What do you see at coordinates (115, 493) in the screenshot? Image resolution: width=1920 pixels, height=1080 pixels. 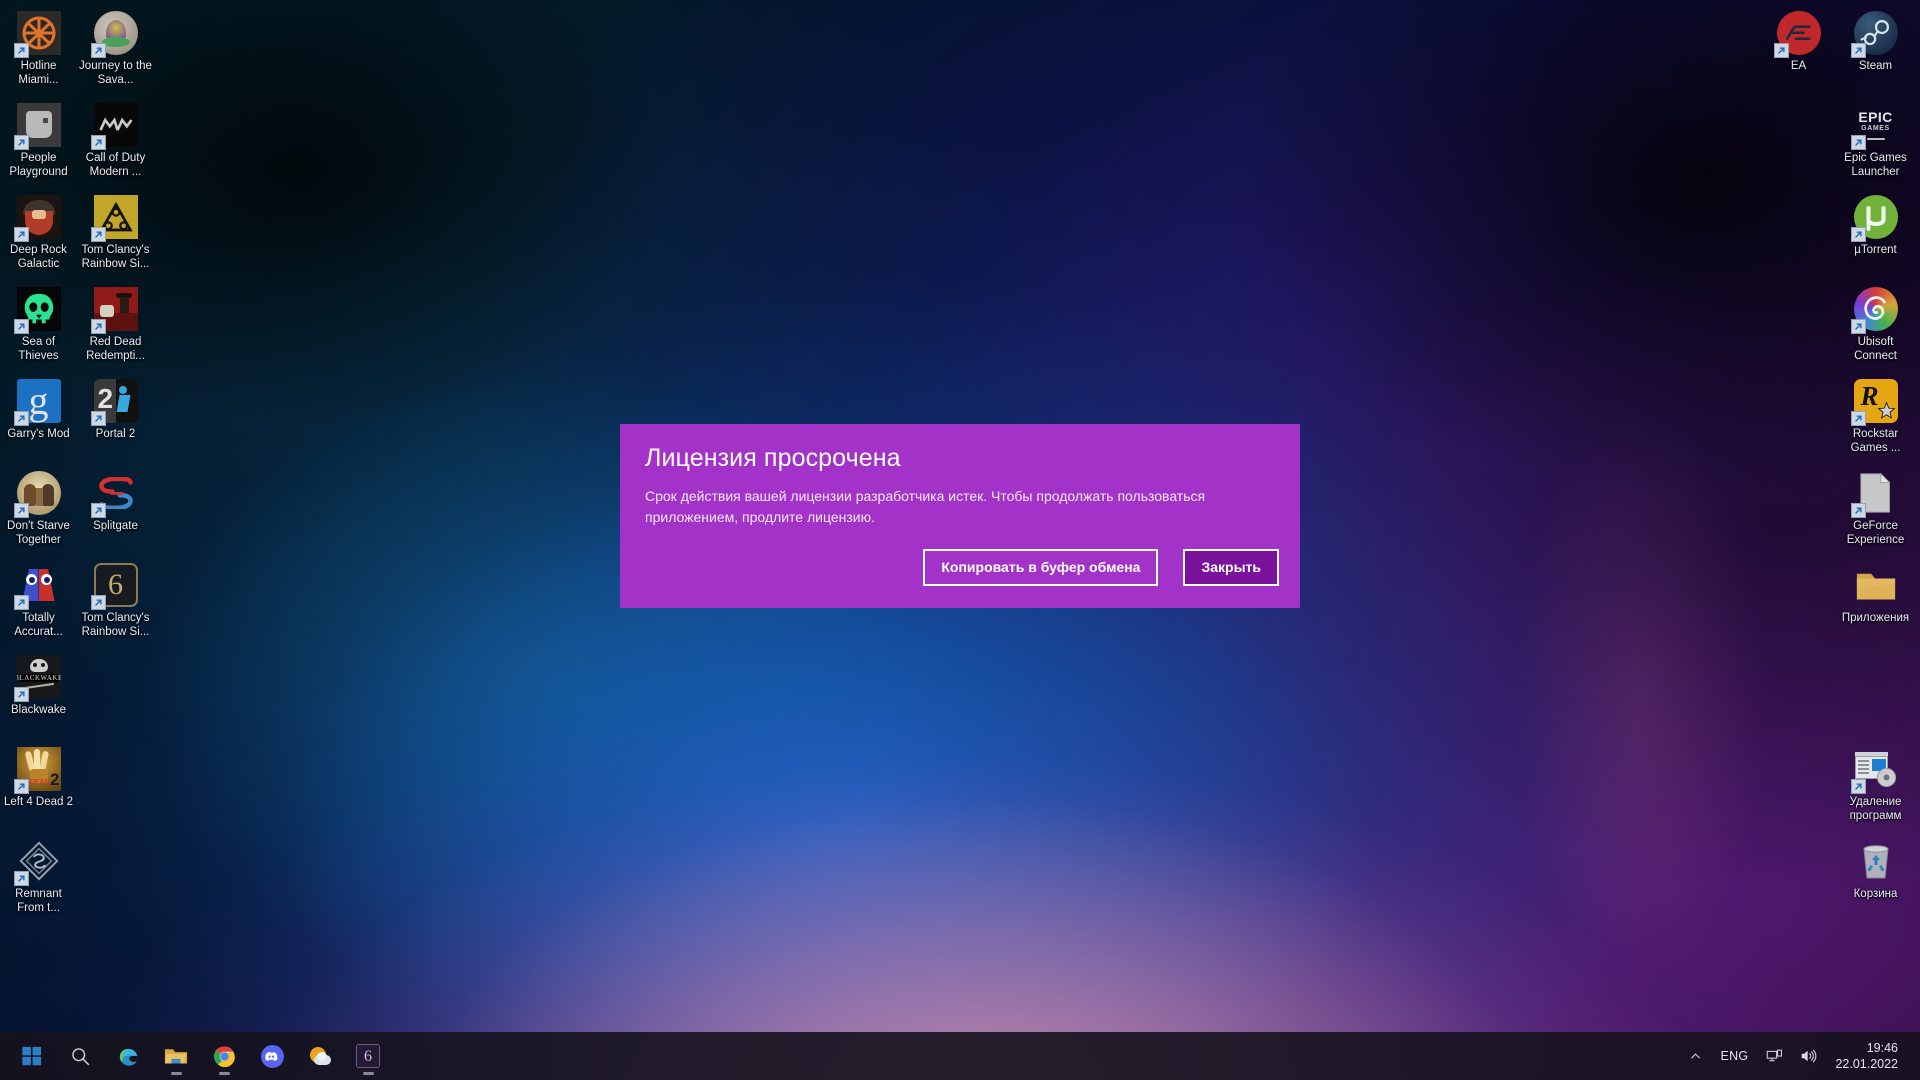 I see `splitgate-icon` at bounding box center [115, 493].